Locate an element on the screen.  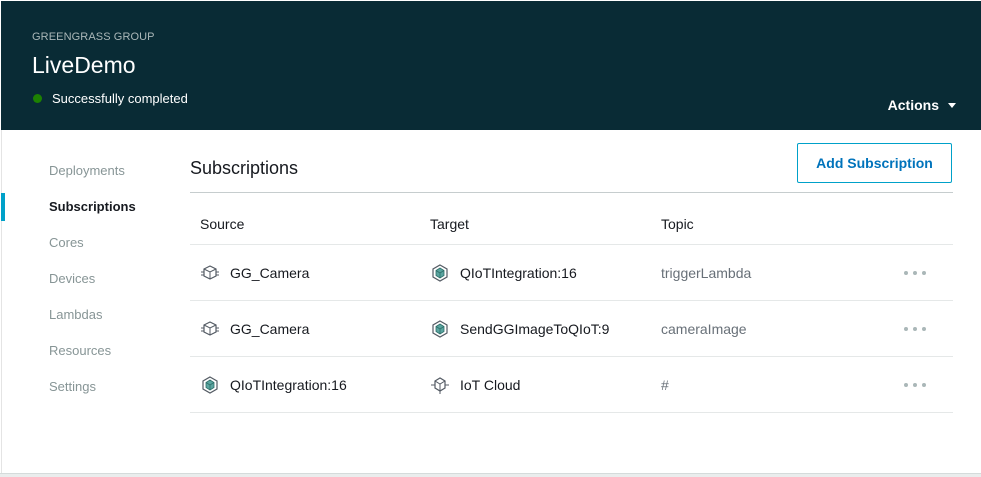
sidebar-item-subscriptions: Subscriptions is located at coordinates (92, 206).